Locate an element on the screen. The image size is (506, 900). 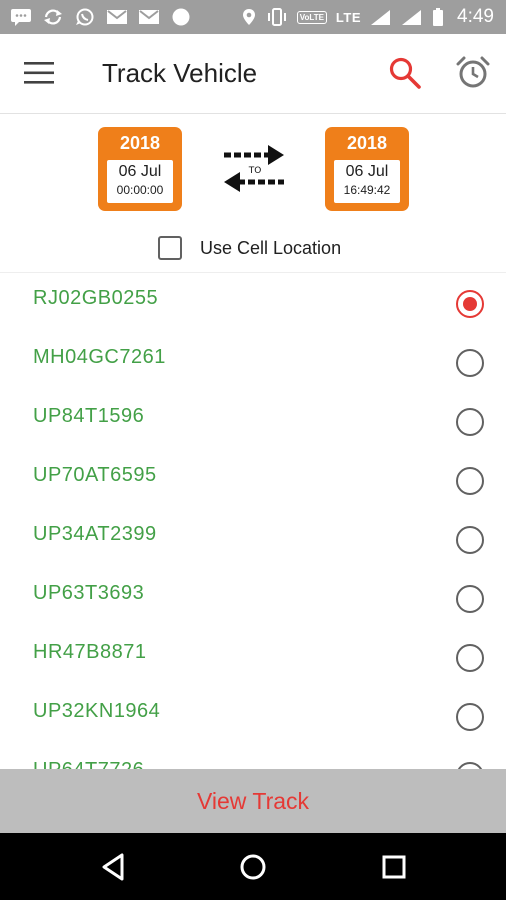
home-icon is located at coordinates (253, 867).